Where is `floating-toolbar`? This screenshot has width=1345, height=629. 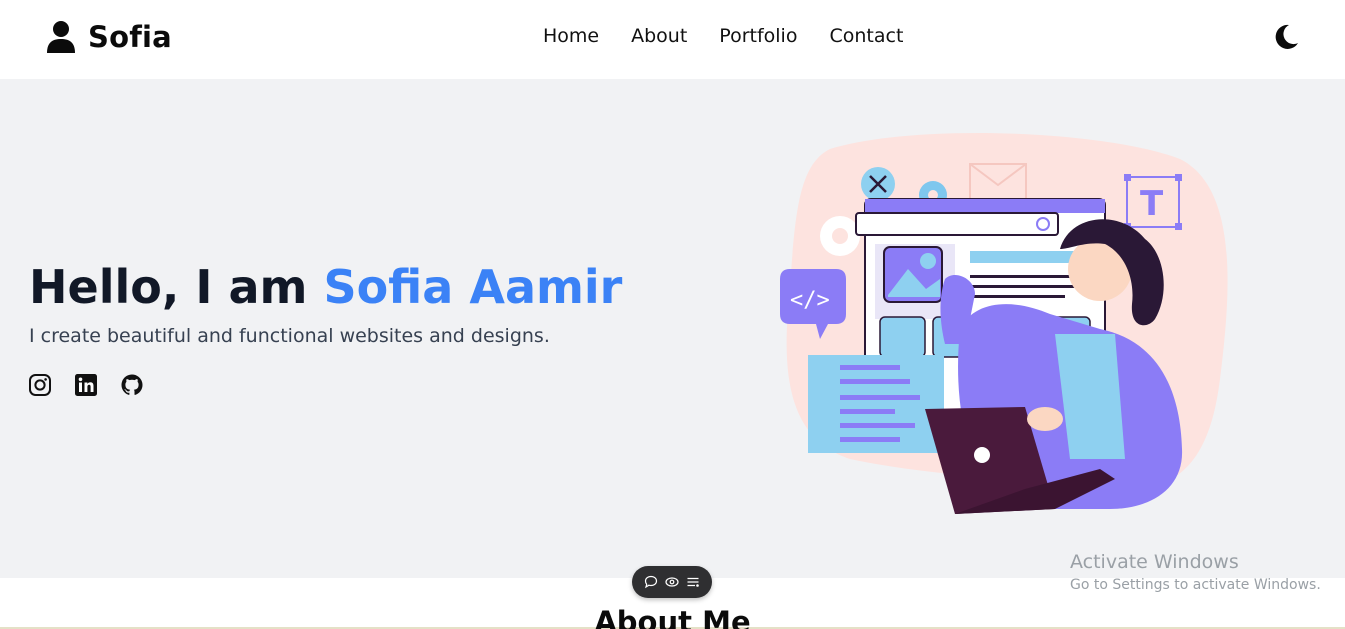
floating-toolbar is located at coordinates (672, 582).